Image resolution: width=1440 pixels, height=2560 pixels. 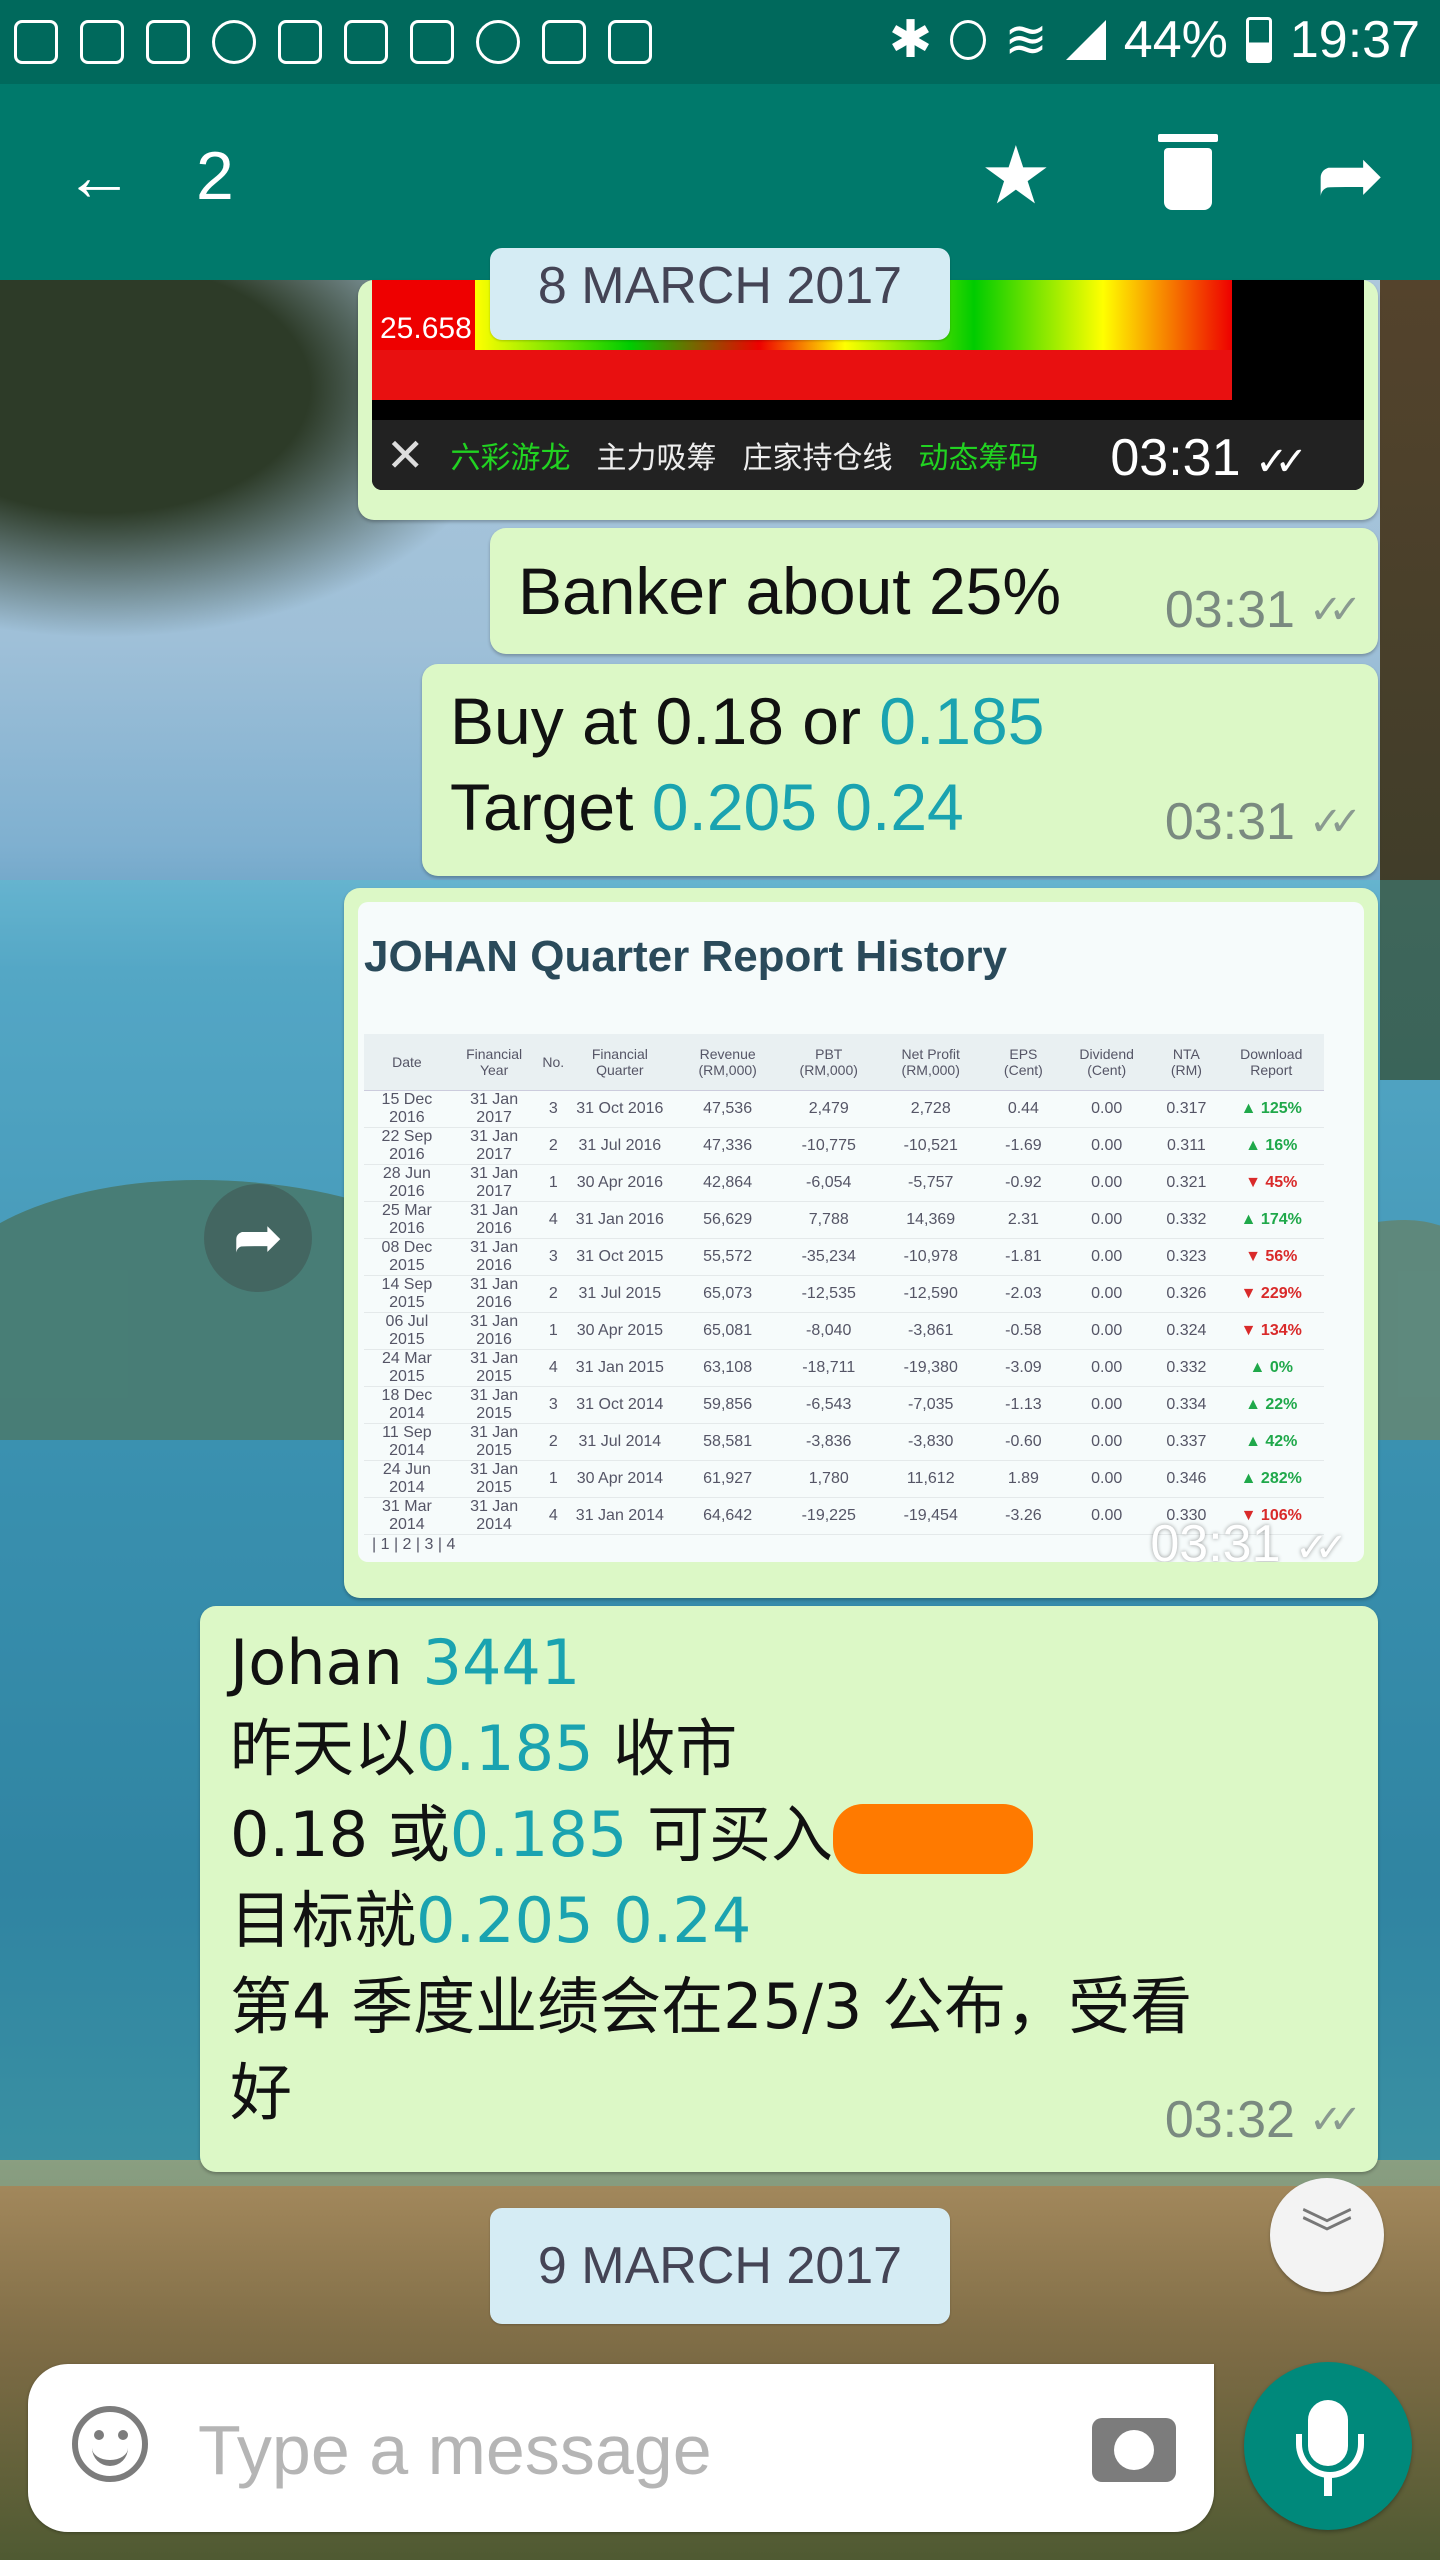 I want to click on table-cell: ▼ 56%, so click(x=1271, y=1257).